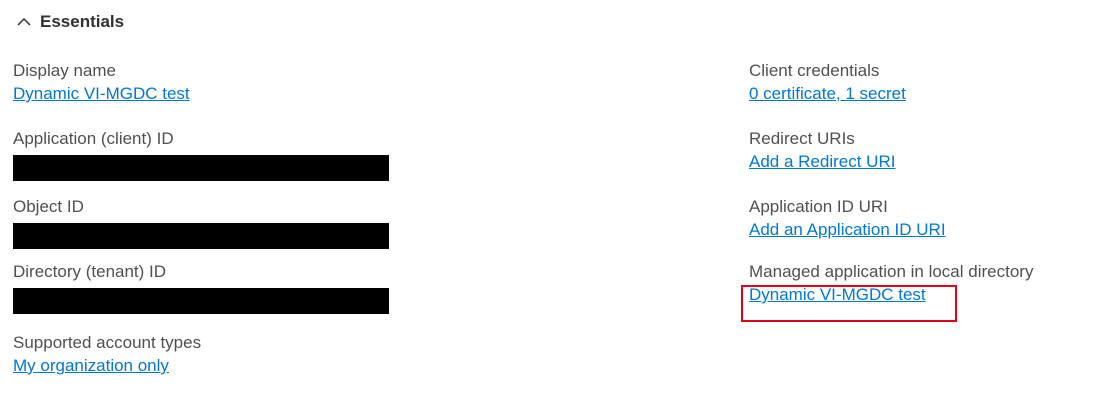  What do you see at coordinates (847, 230) in the screenshot?
I see `add-application-id-uri-link: Add an Application ID URI` at bounding box center [847, 230].